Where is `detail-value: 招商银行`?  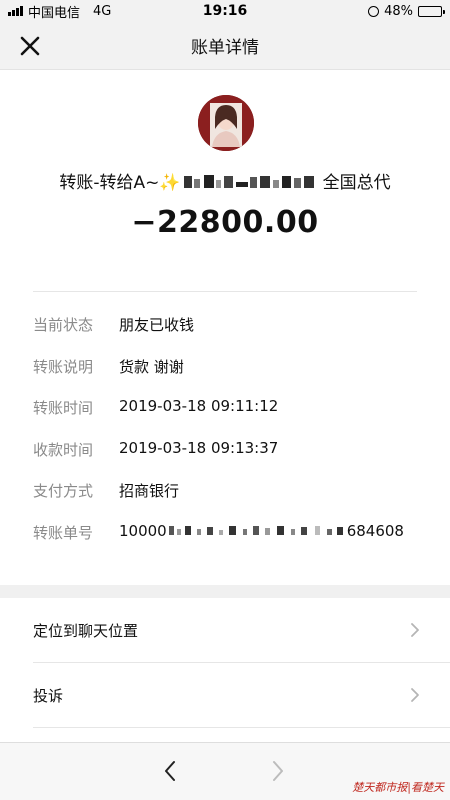 detail-value: 招商银行 is located at coordinates (149, 491).